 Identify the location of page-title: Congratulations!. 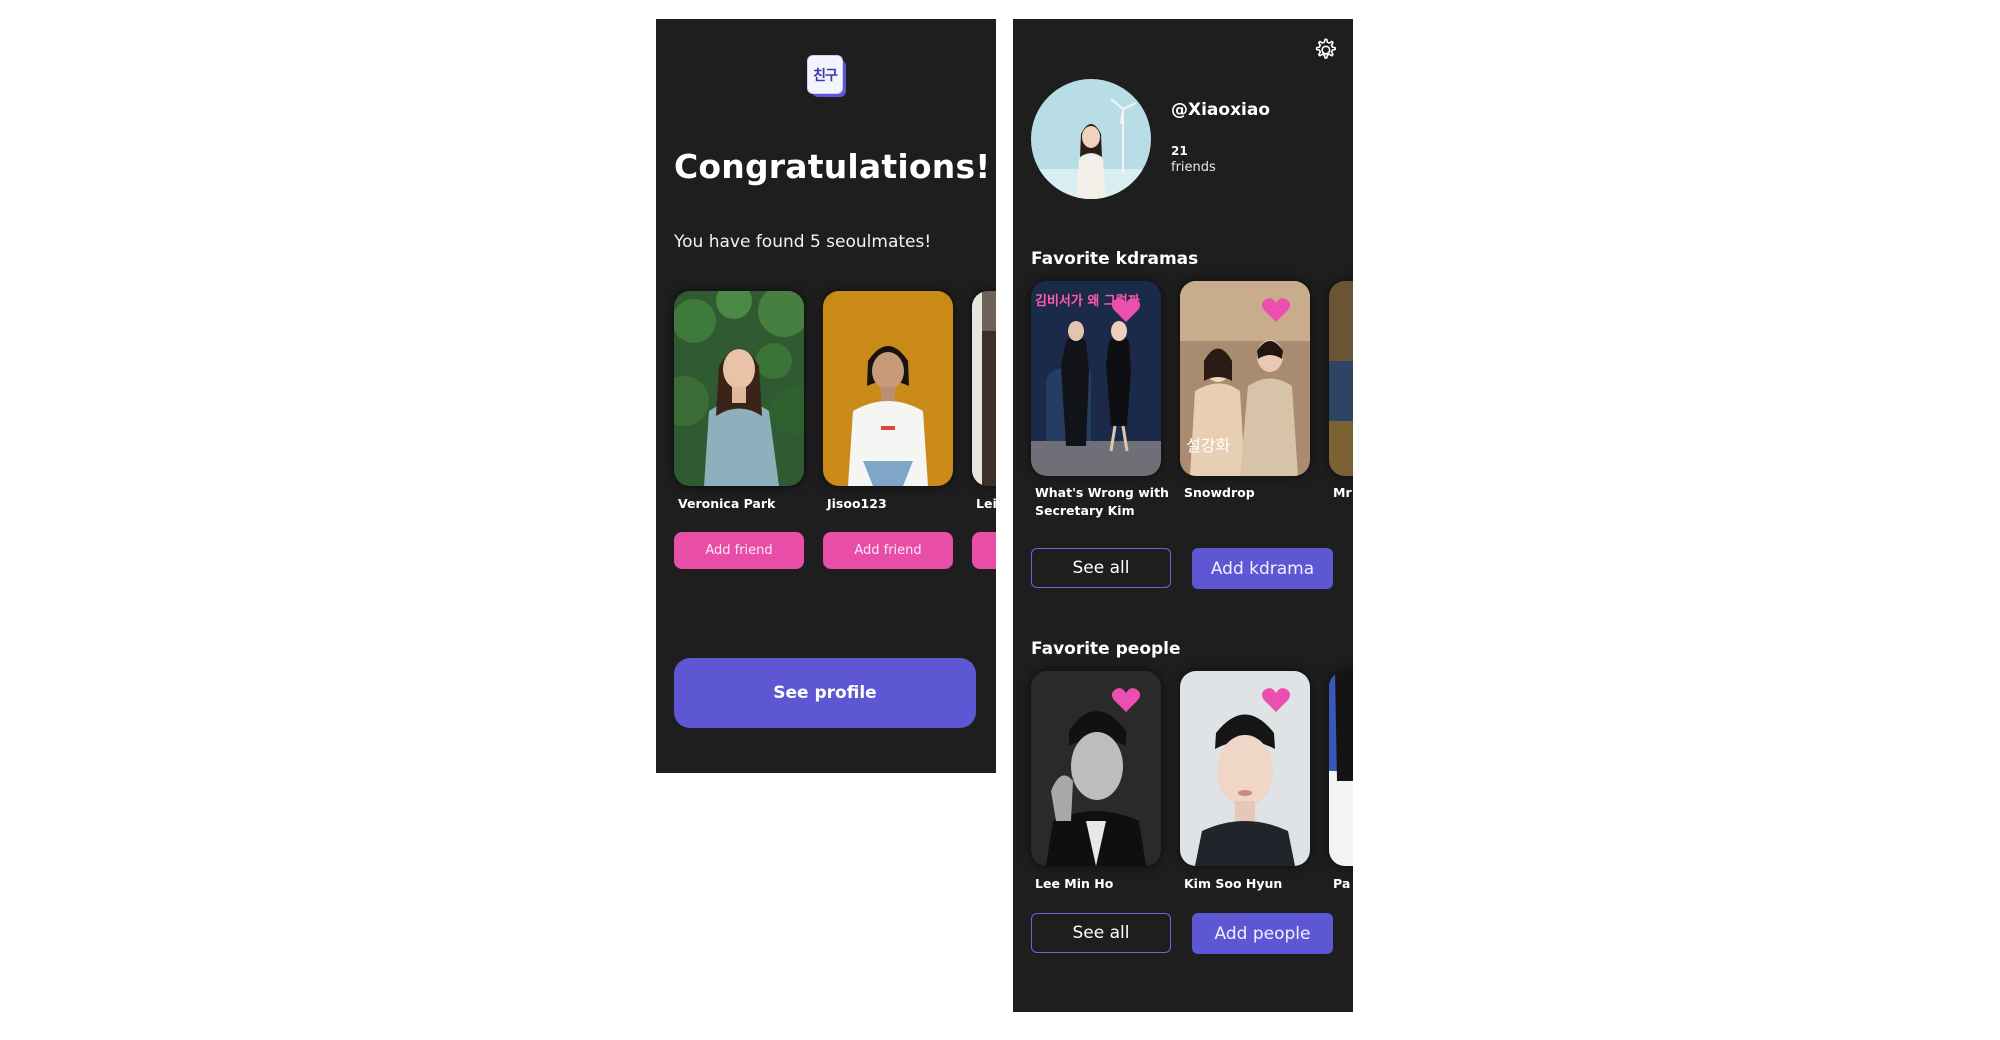
(832, 166).